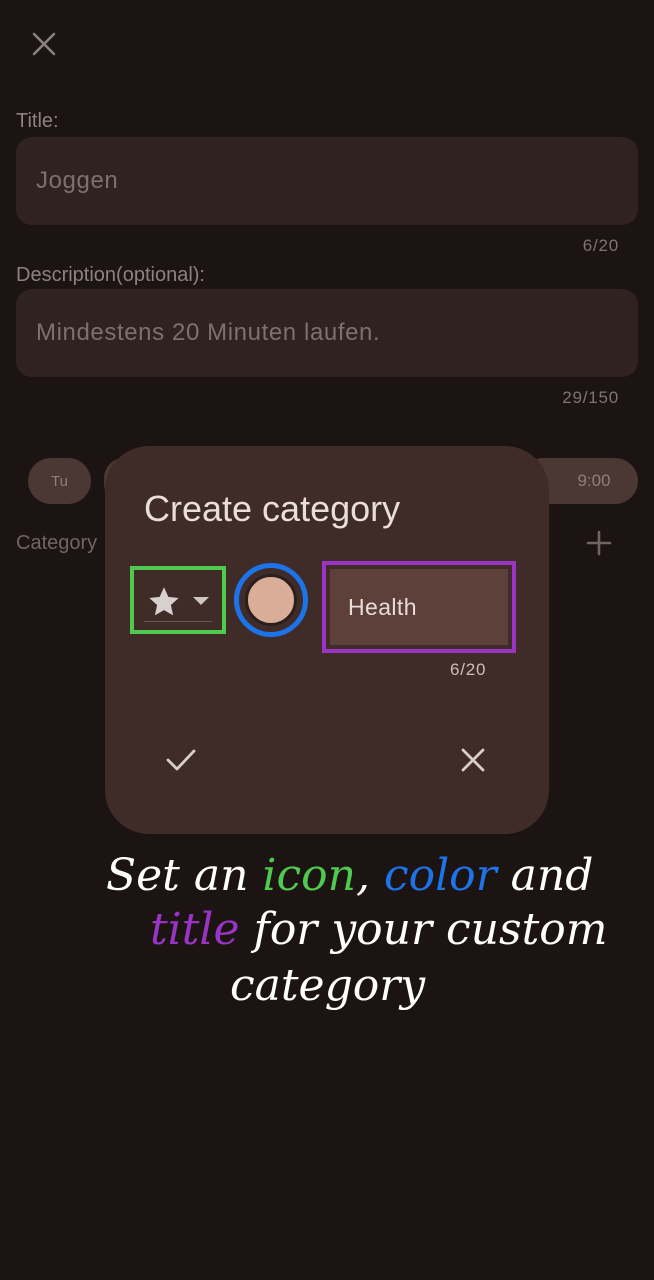 The image size is (654, 1280). I want to click on annotation-word-color: color, so click(442, 875).